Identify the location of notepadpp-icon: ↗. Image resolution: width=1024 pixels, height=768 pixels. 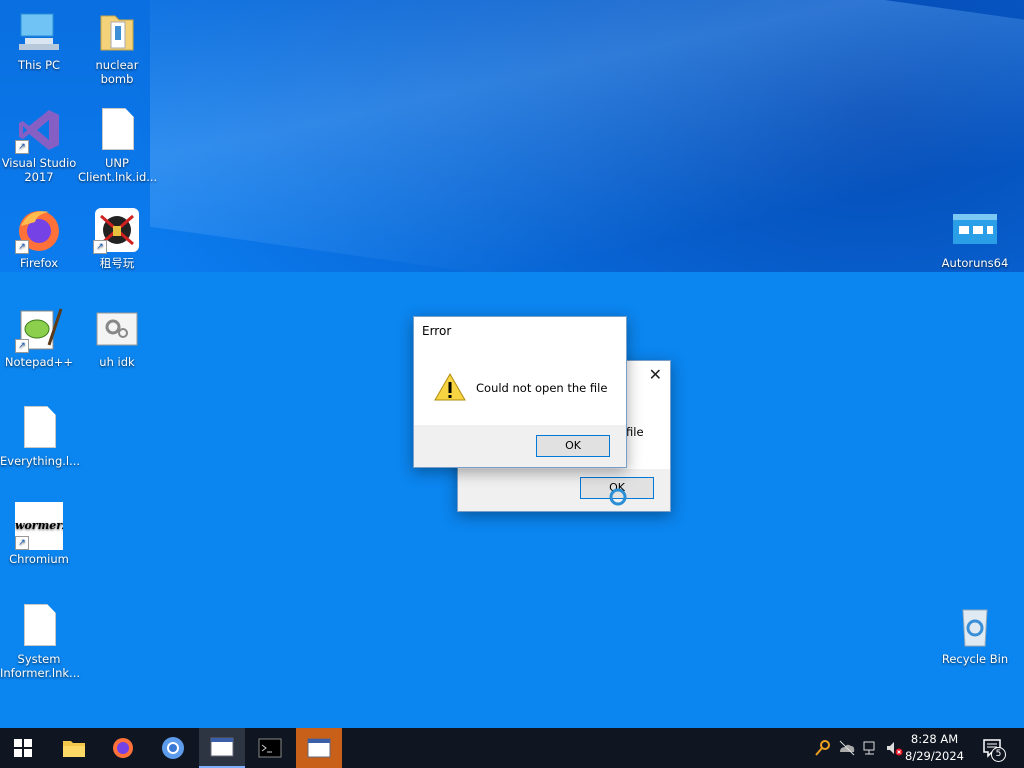
(39, 329).